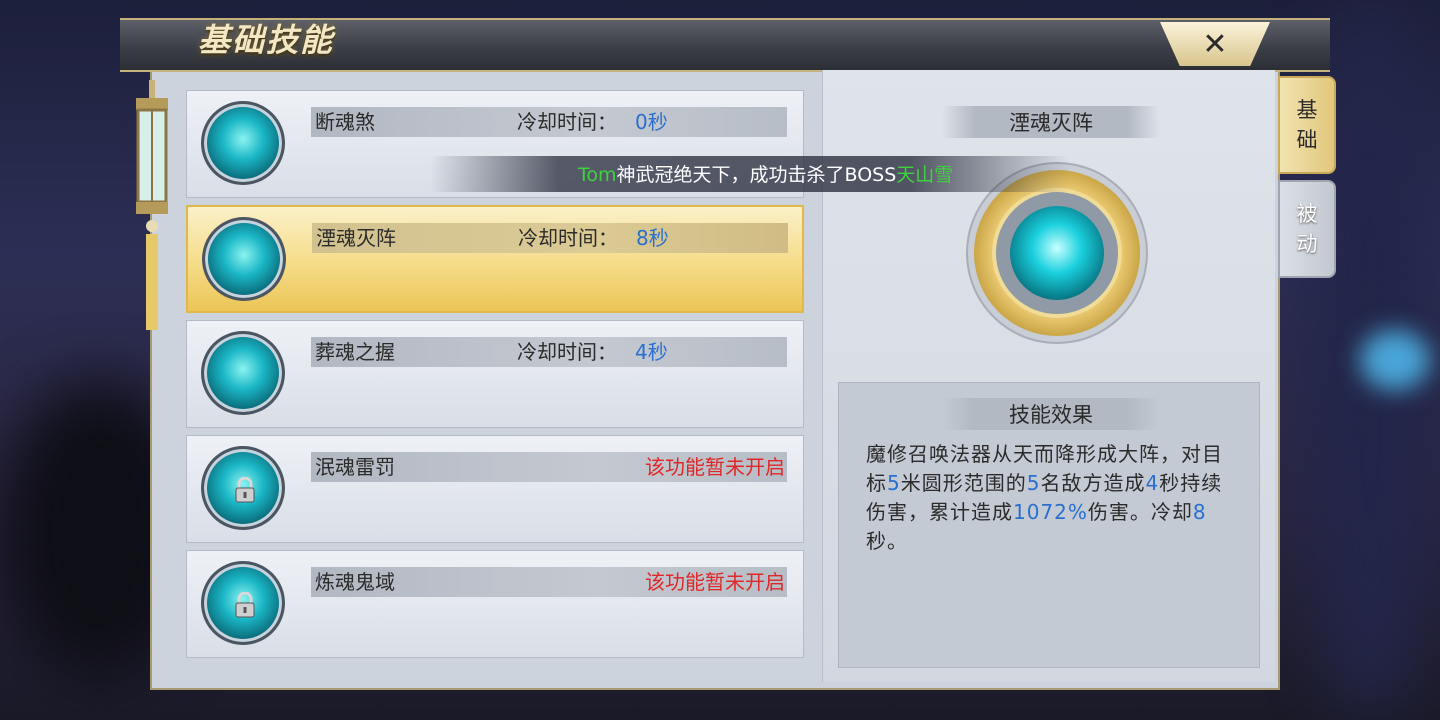  I want to click on skill-row: 葬魂之握 冷却时间： 4秒, so click(495, 374).